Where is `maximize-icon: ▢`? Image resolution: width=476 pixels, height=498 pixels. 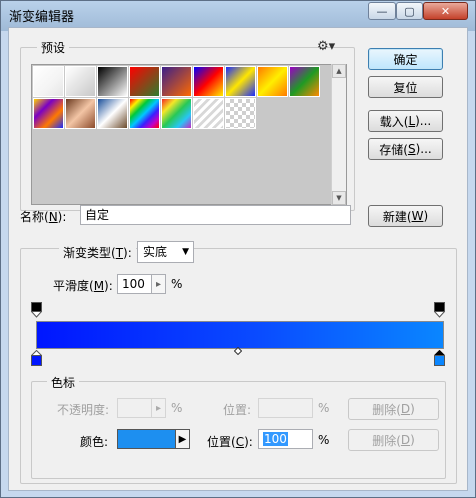 maximize-icon: ▢ is located at coordinates (409, 11).